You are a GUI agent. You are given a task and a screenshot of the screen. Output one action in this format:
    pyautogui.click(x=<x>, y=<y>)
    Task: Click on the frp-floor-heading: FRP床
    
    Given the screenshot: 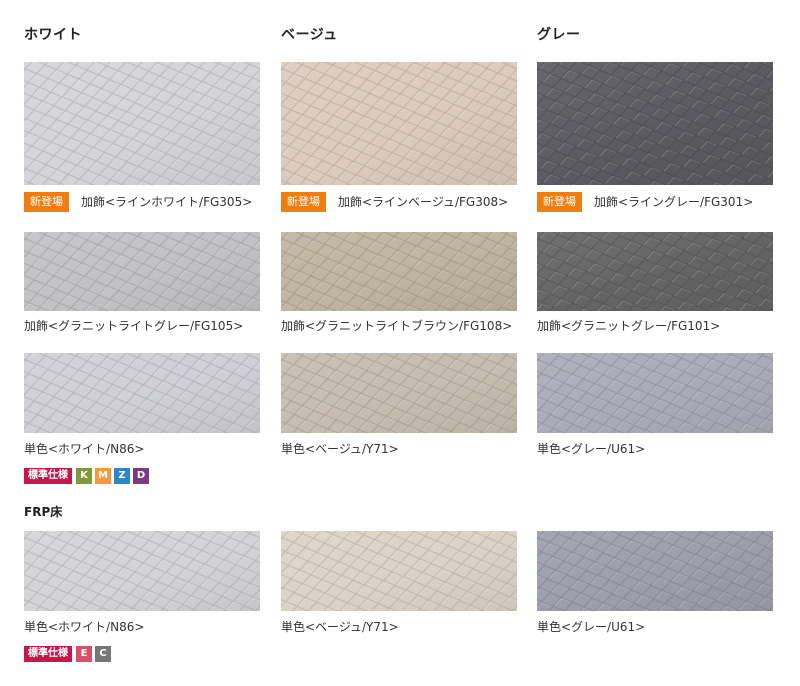 What is the action you would take?
    pyautogui.click(x=43, y=512)
    